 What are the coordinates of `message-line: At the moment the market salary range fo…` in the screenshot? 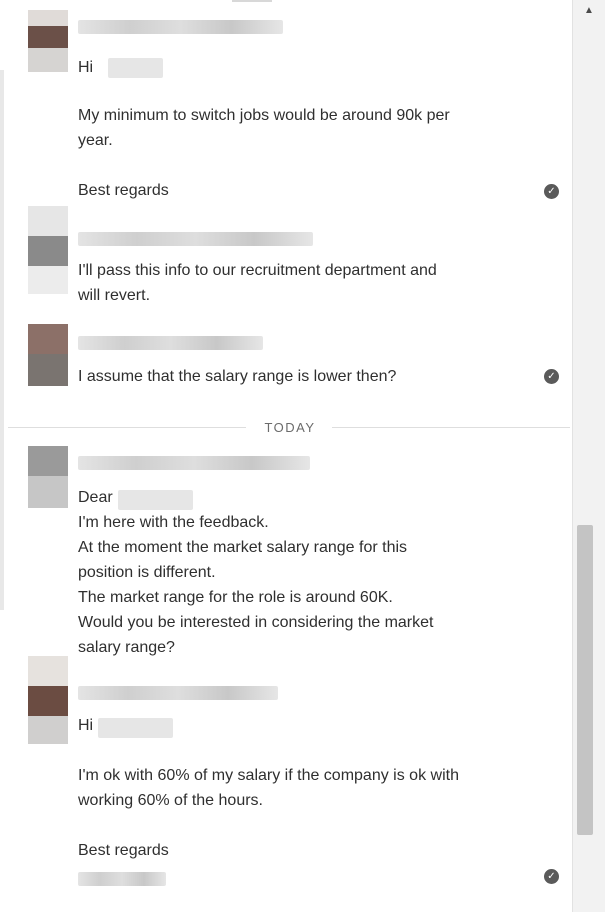 It's located at (243, 547).